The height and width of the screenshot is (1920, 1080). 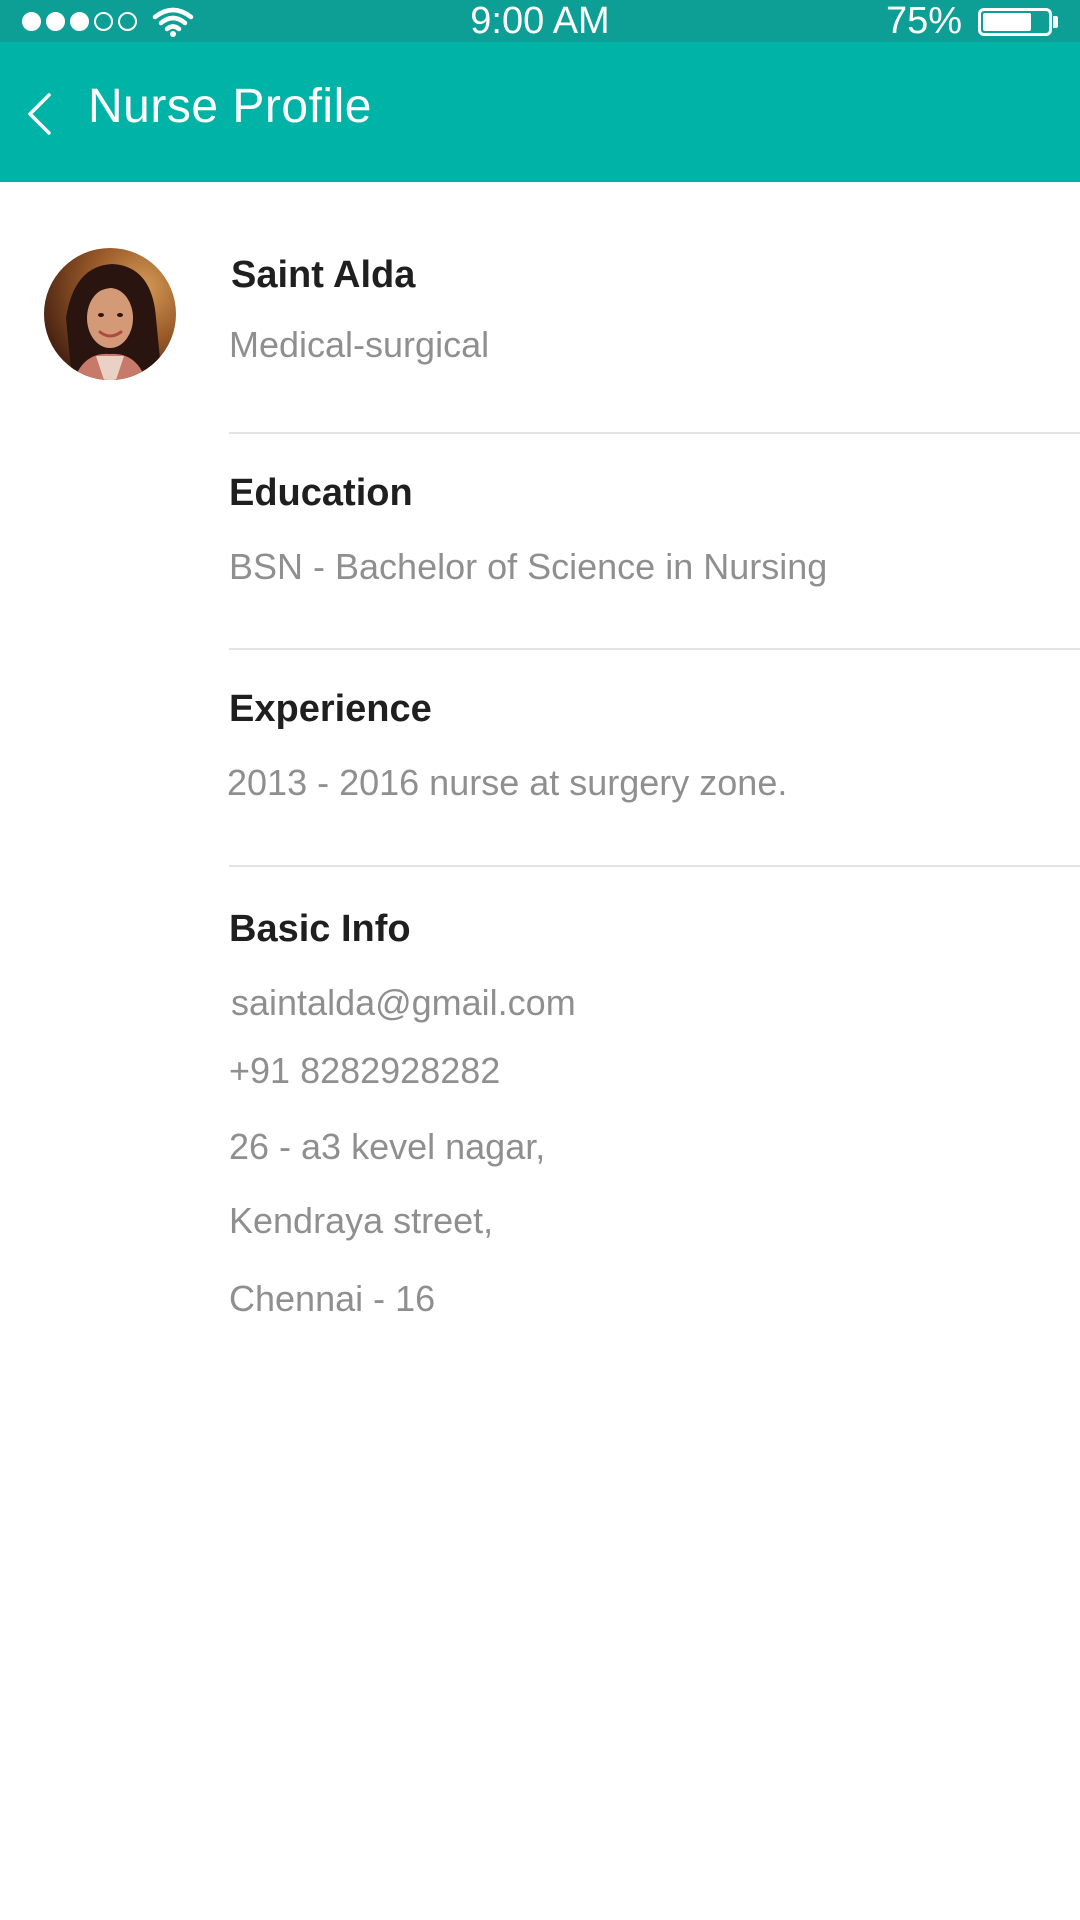 I want to click on education-title: Education, so click(x=321, y=493).